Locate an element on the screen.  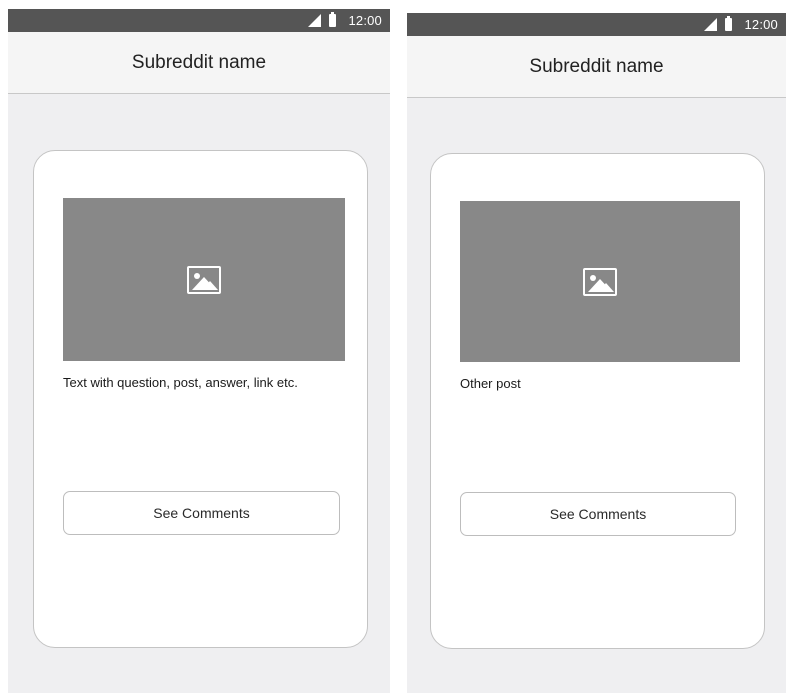
post-text: Other post is located at coordinates (490, 383).